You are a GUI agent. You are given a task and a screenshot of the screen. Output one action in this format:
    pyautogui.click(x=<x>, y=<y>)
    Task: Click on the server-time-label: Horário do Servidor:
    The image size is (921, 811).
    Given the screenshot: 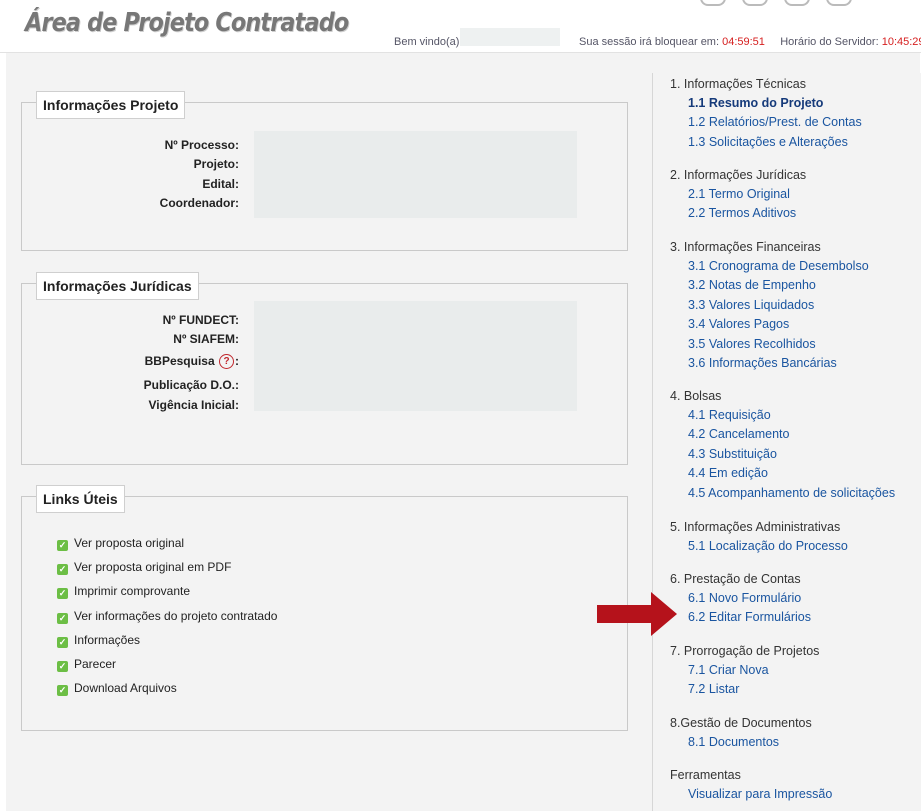 What is the action you would take?
    pyautogui.click(x=829, y=42)
    